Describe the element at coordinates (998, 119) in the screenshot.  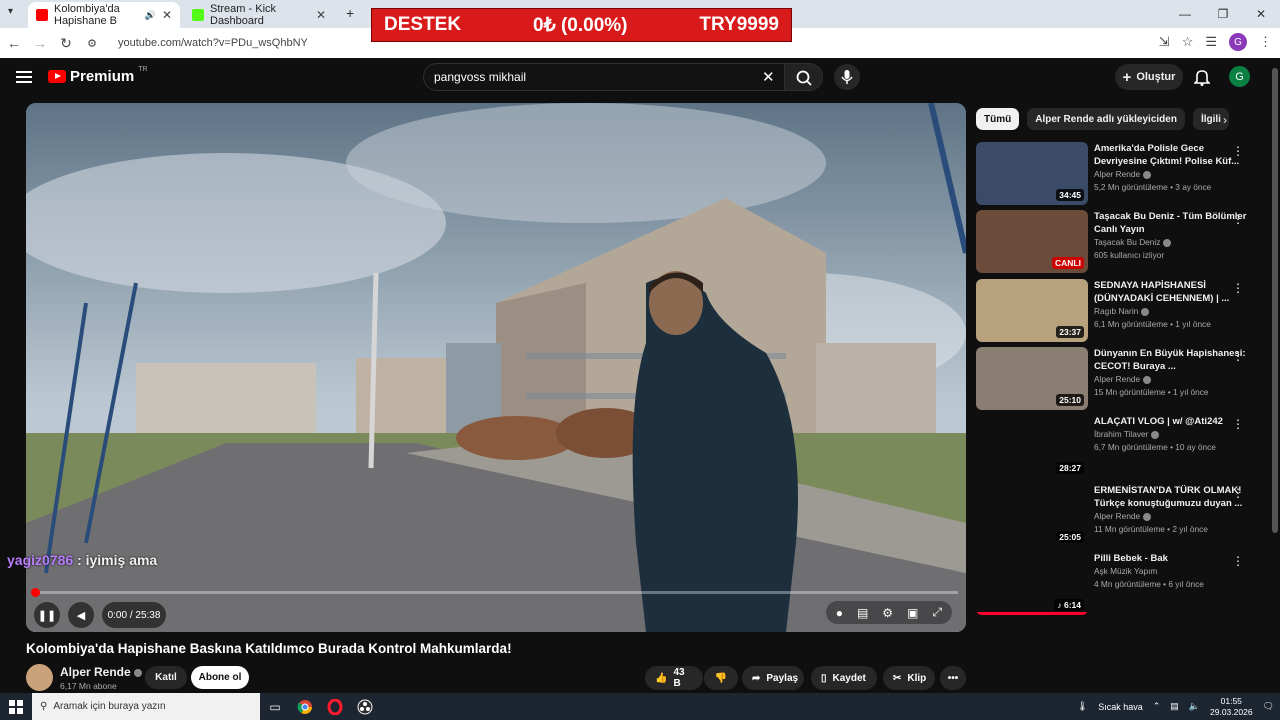
I see `chip-all: Tümü` at that location.